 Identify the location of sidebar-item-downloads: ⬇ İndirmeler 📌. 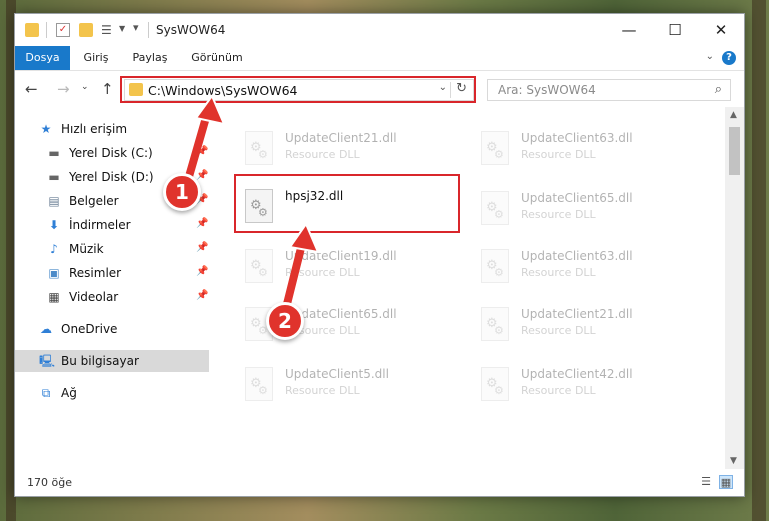
(112, 225).